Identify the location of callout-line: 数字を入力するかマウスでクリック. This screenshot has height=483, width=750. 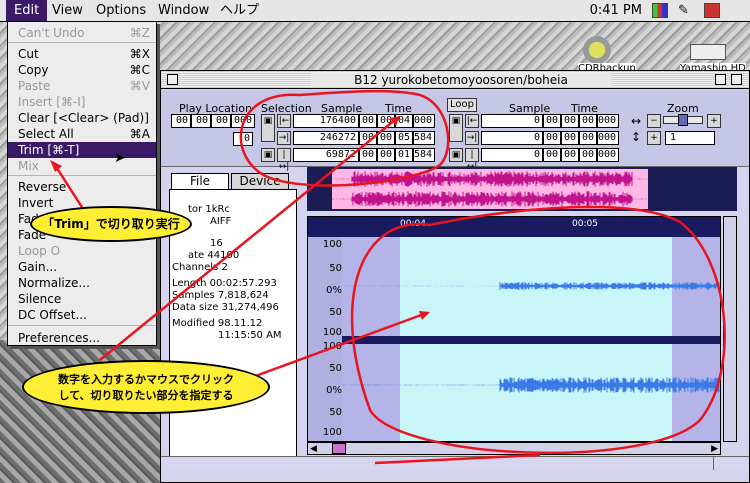
(146, 379).